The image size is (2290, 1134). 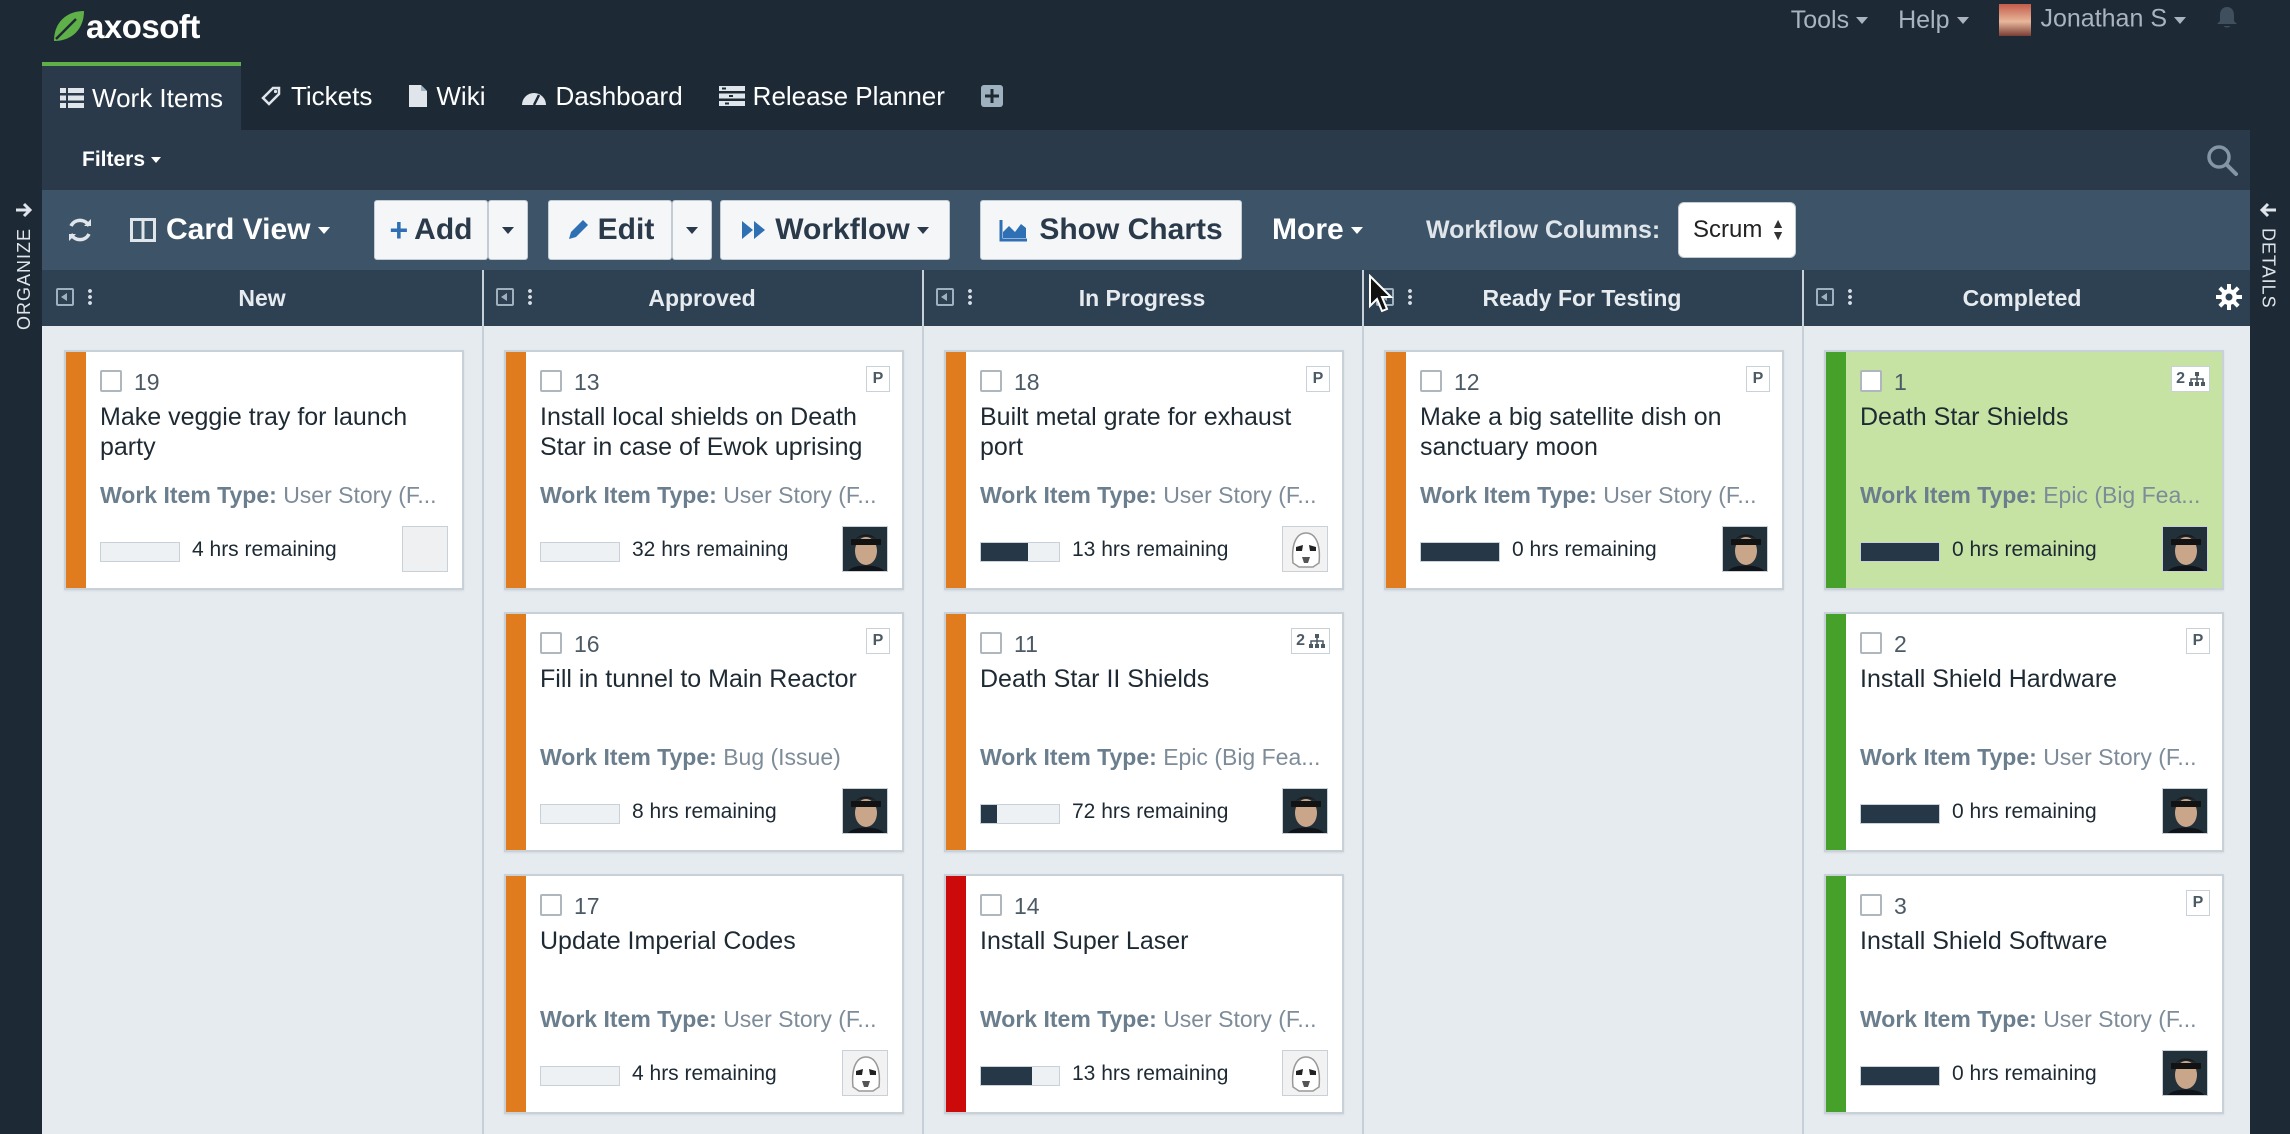 What do you see at coordinates (230, 230) in the screenshot?
I see `card-view-dropdown: Card View` at bounding box center [230, 230].